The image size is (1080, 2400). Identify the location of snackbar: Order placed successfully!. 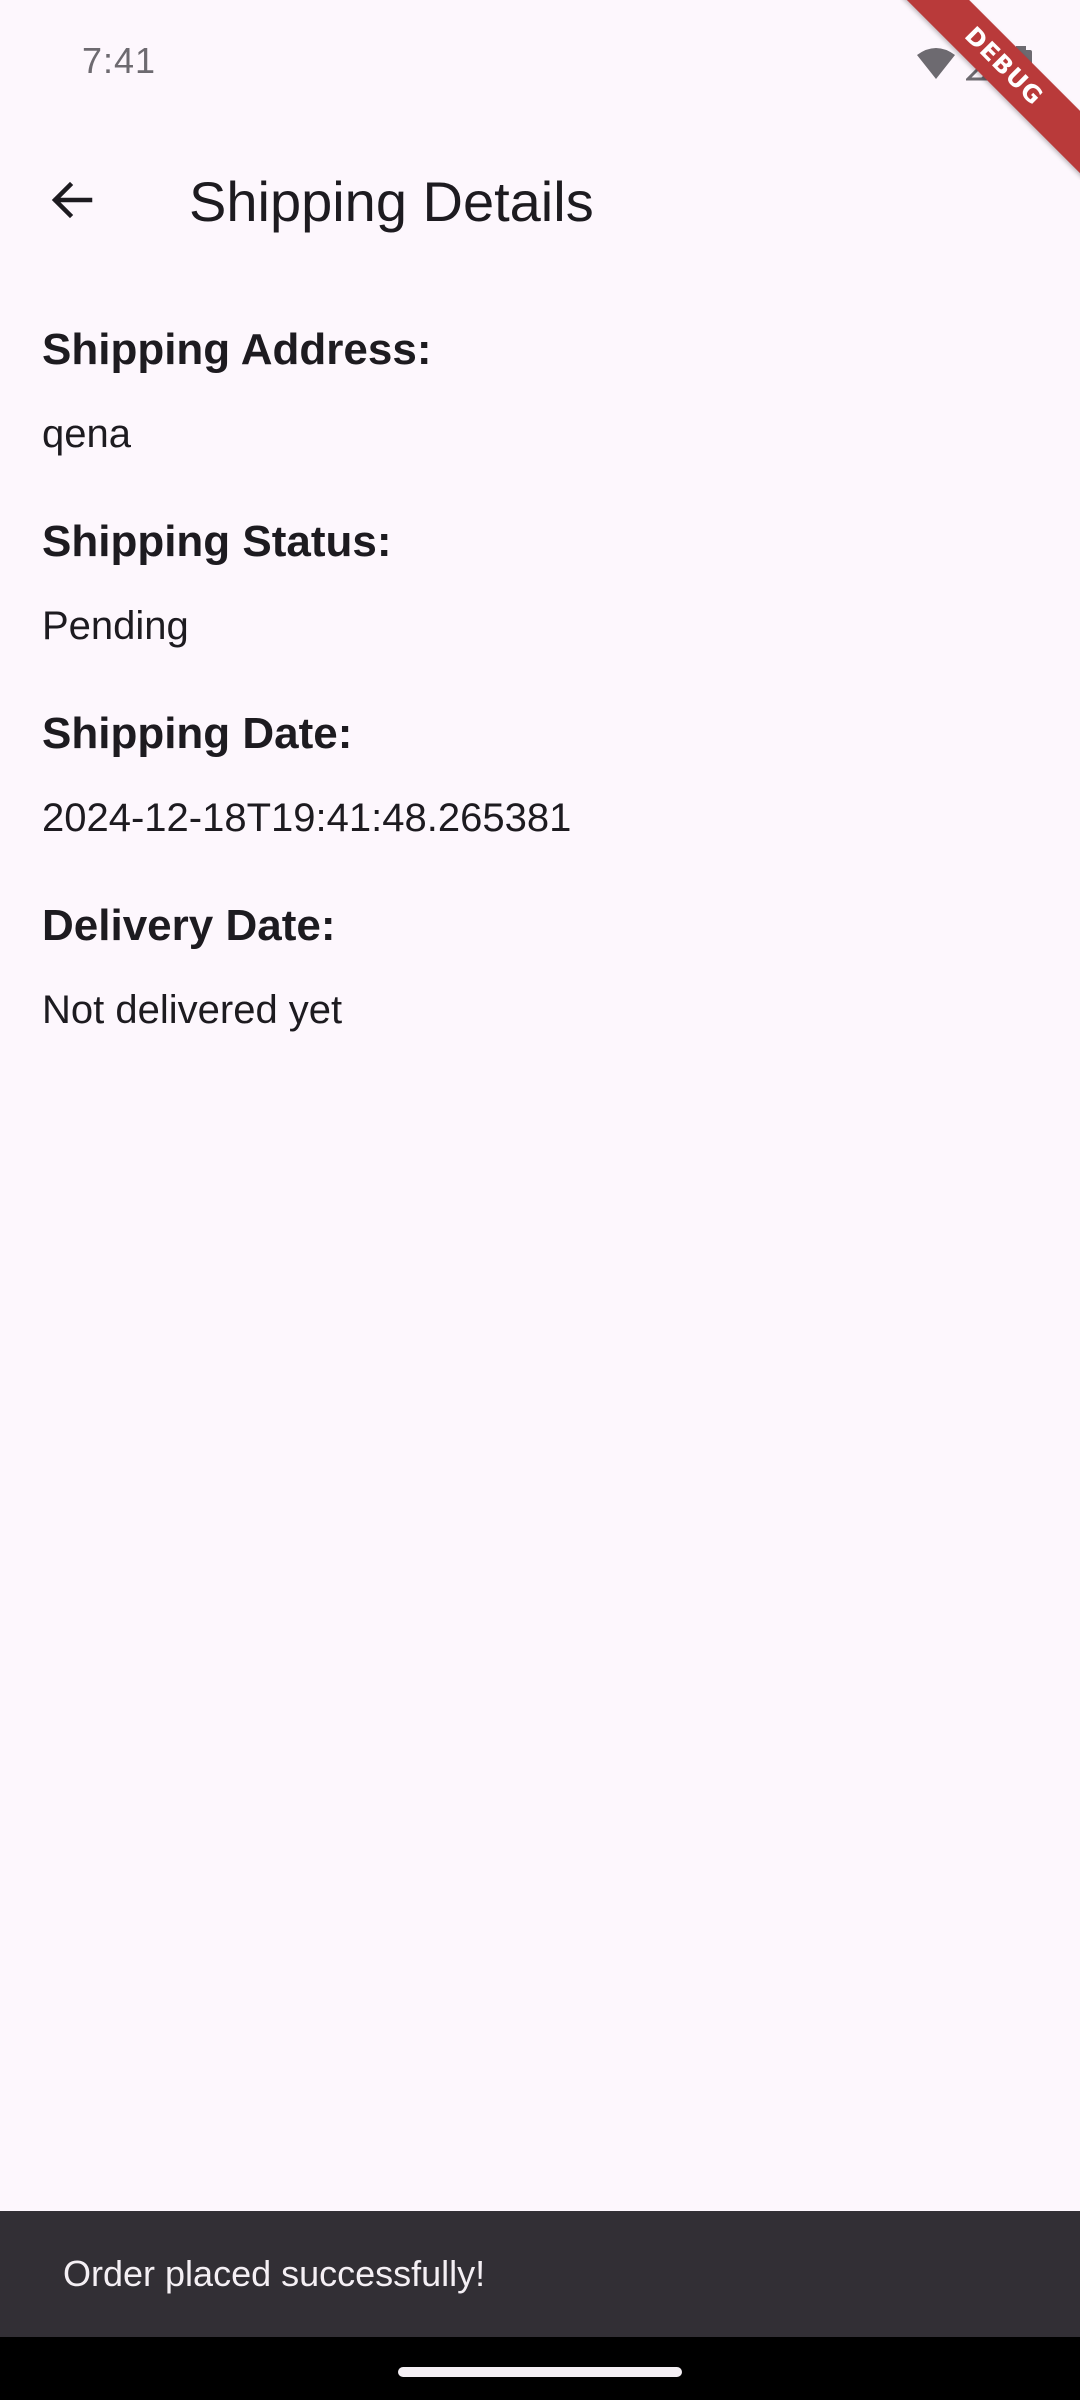
(540, 2274).